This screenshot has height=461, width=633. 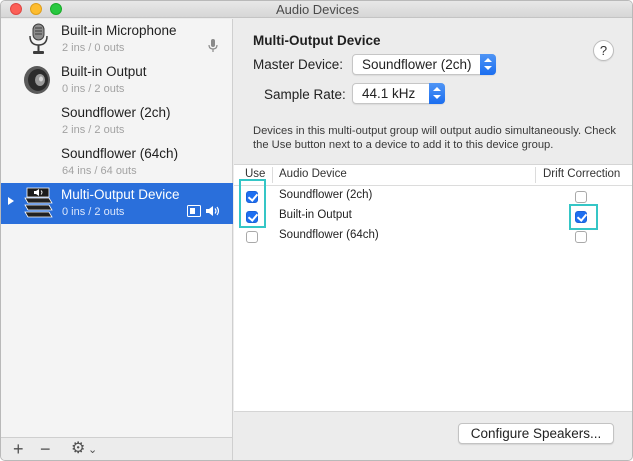 What do you see at coordinates (583, 217) in the screenshot?
I see `drift-checkbox-highlight` at bounding box center [583, 217].